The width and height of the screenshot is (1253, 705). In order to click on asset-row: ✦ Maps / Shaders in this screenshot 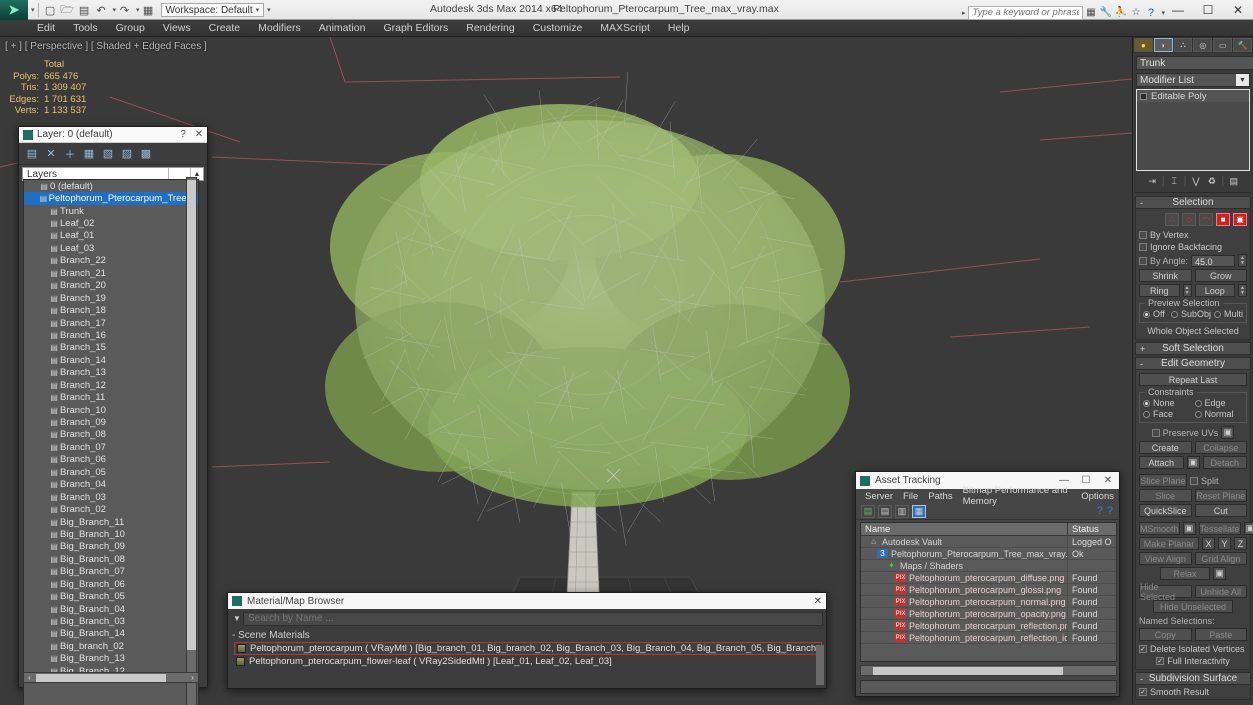, I will do `click(988, 566)`.